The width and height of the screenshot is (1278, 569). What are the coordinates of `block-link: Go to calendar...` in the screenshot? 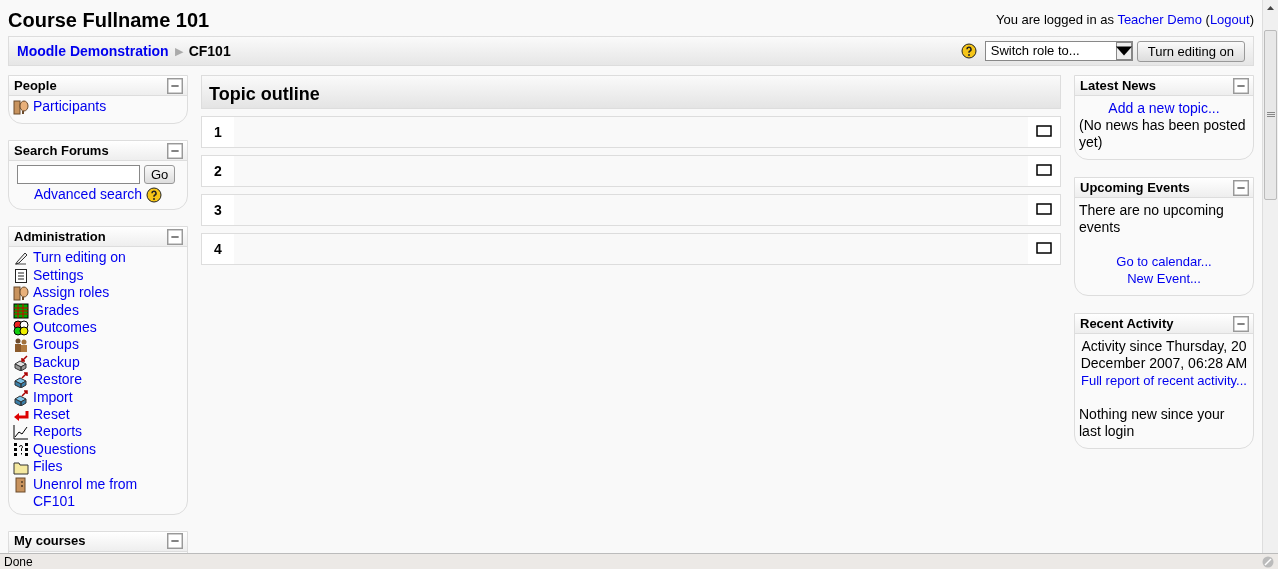 It's located at (1164, 261).